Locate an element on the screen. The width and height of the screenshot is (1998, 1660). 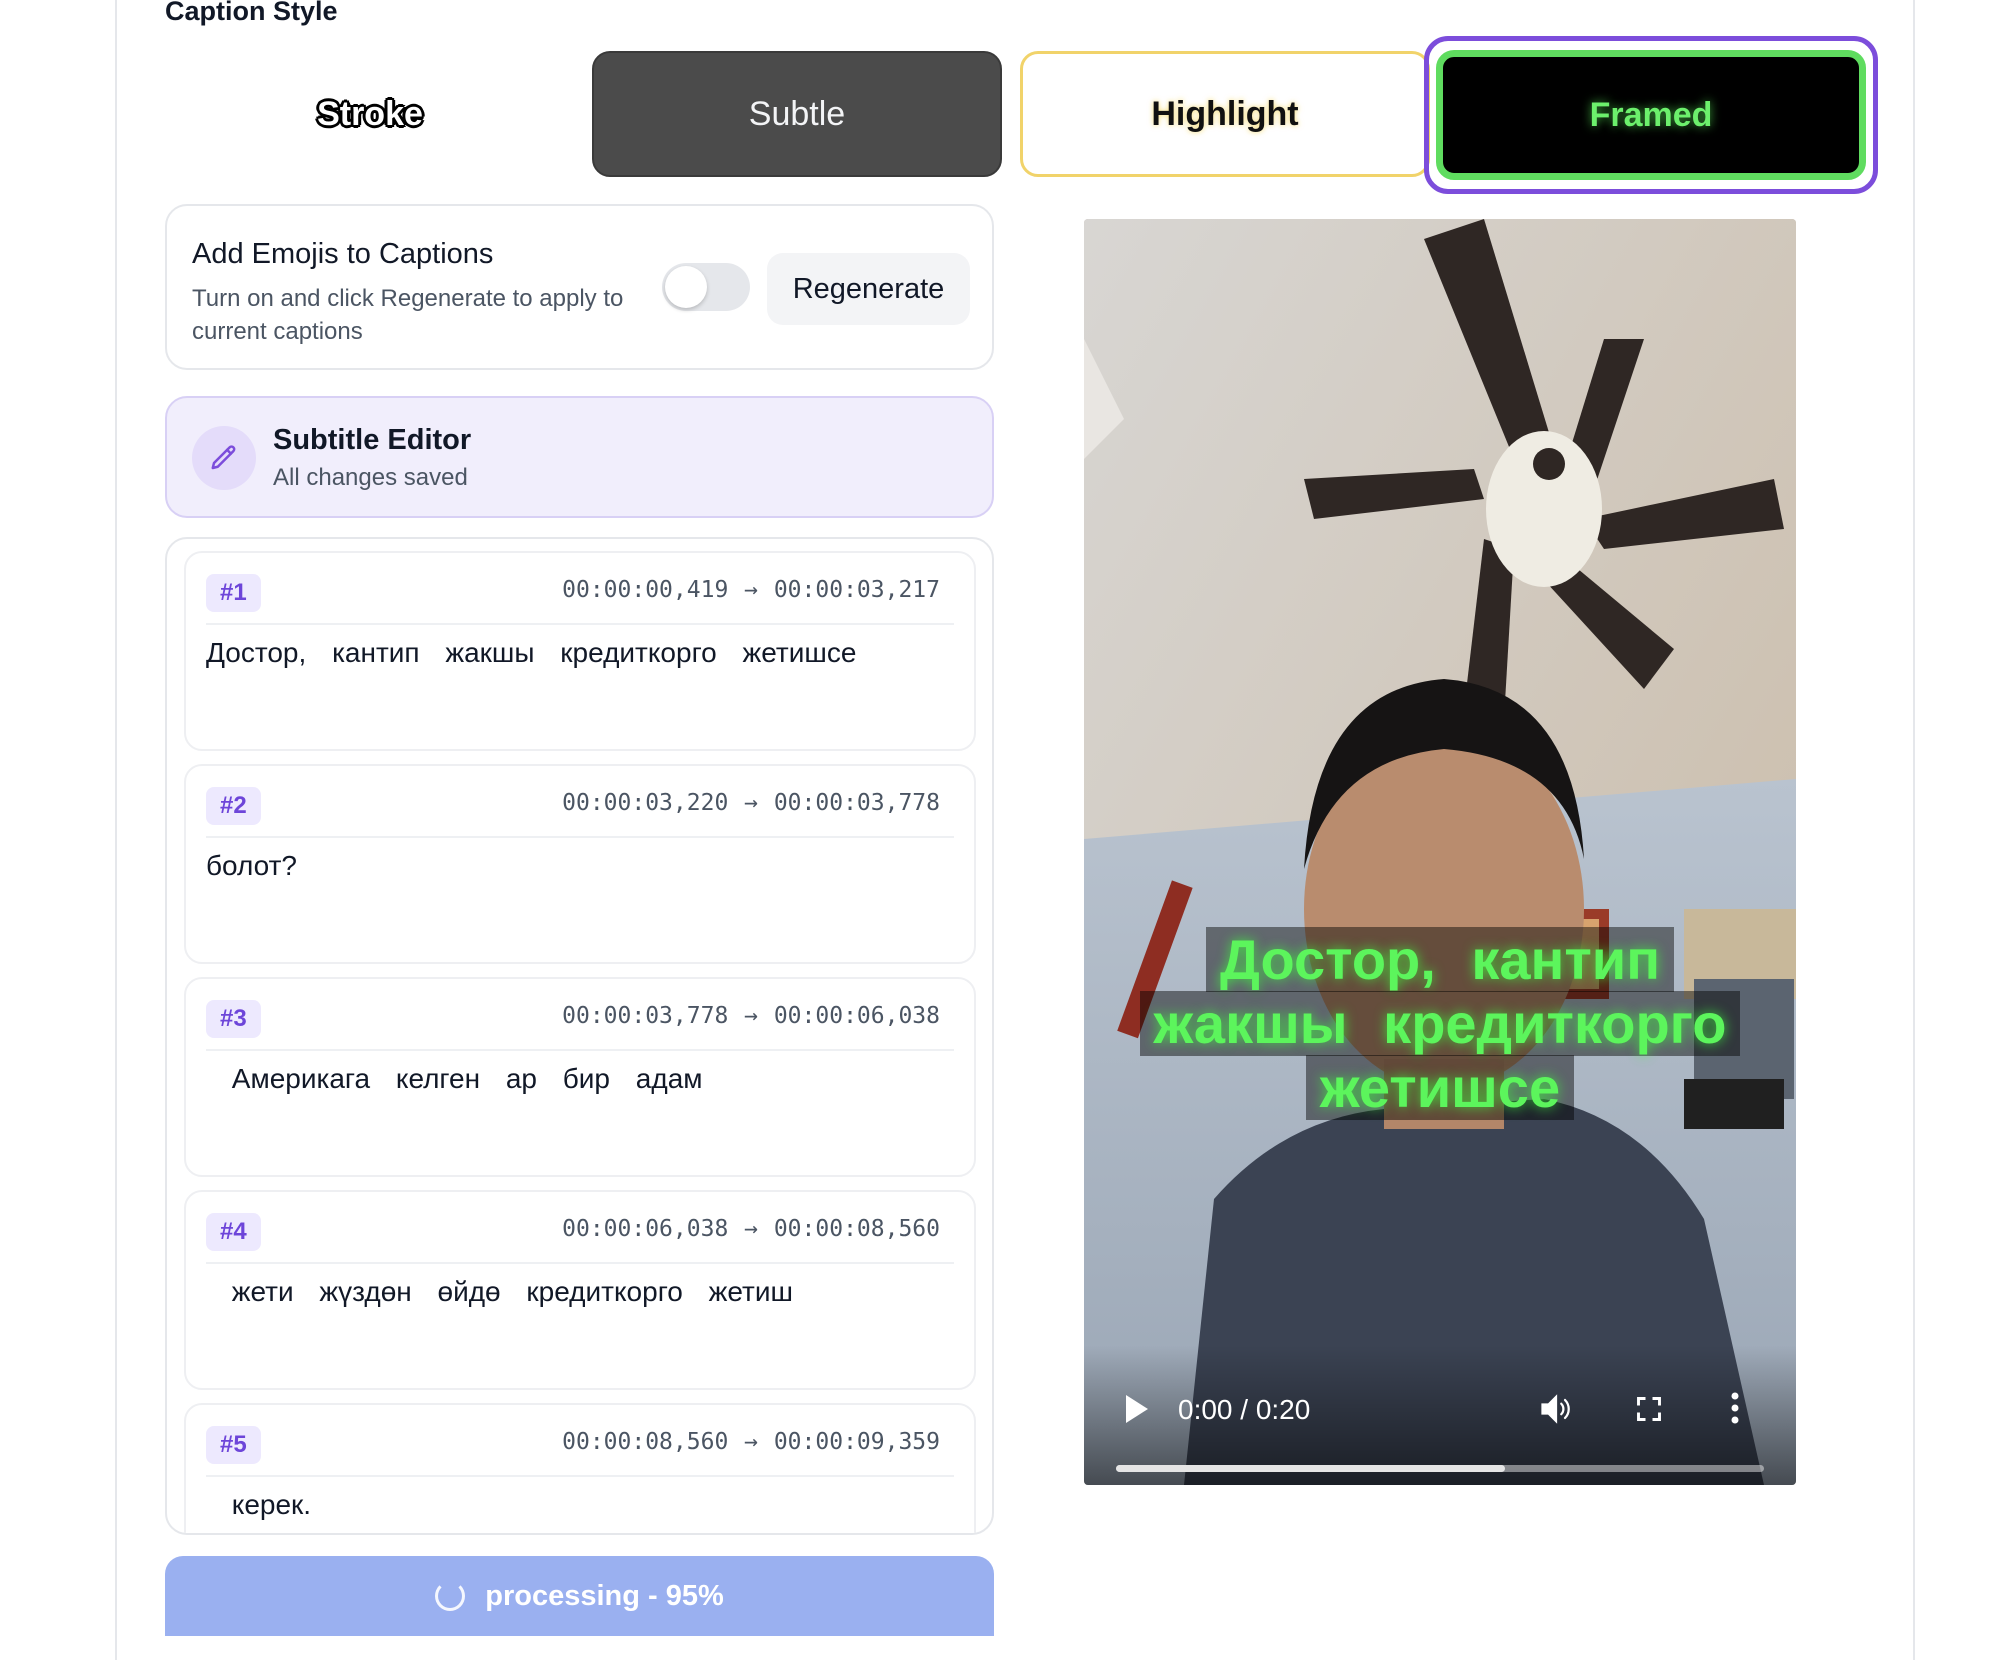
style-option-highlight: Highlight is located at coordinates (1225, 114).